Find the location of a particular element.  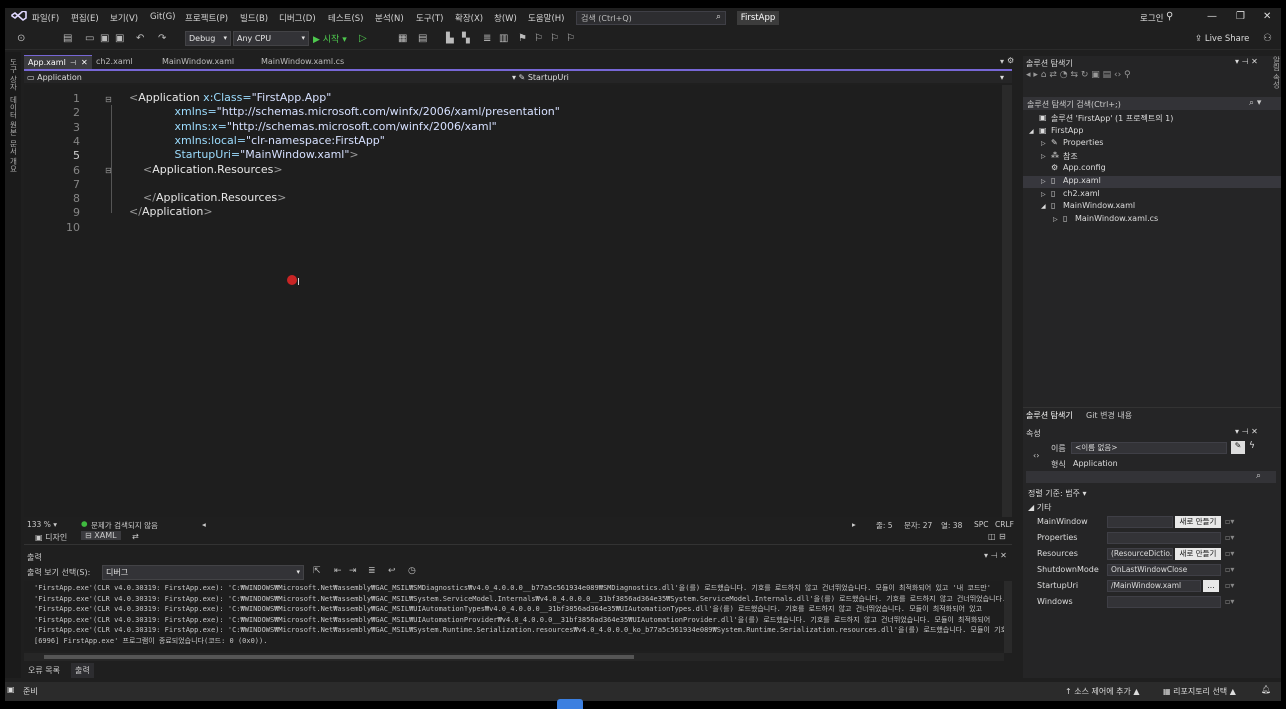

bookmark-prev-icon: ⚐ is located at coordinates (538, 38).